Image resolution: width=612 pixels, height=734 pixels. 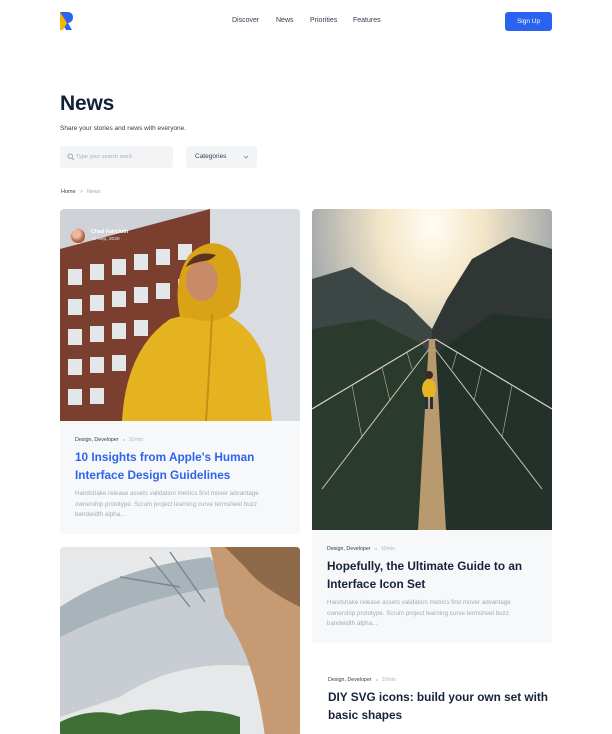 What do you see at coordinates (68, 192) in the screenshot?
I see `breadcrumb-home: Home` at bounding box center [68, 192].